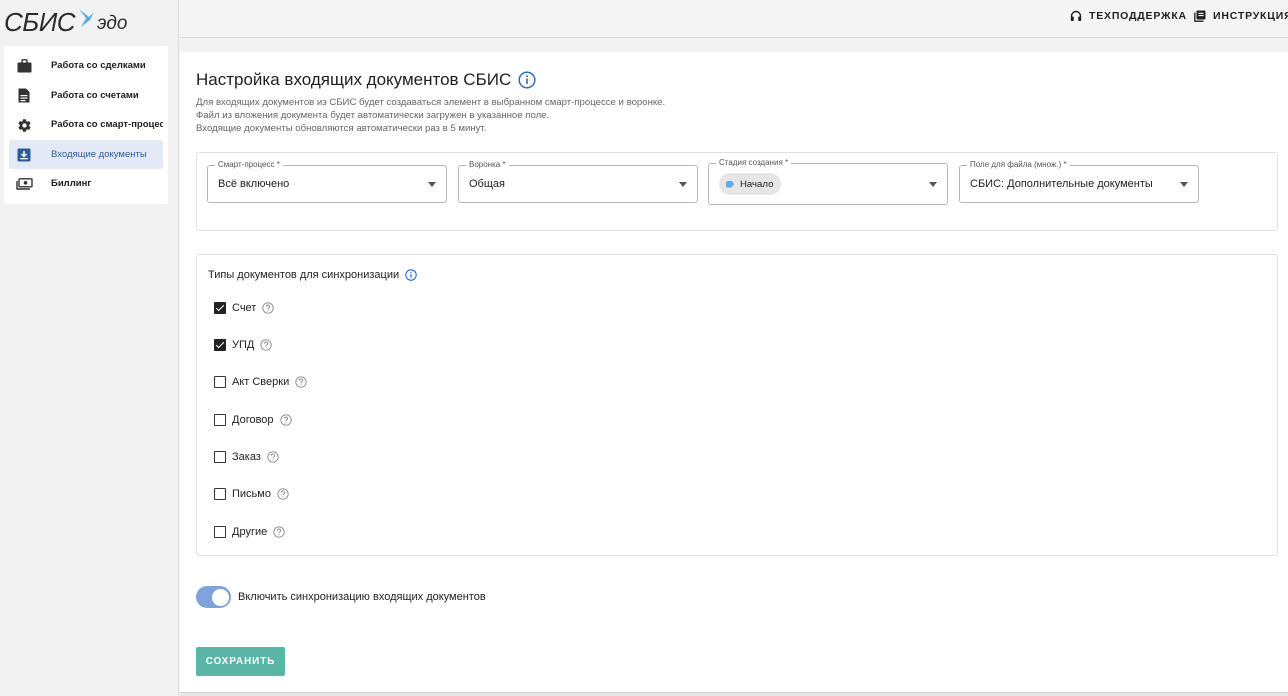 This screenshot has height=696, width=1288. I want to click on doc-type-checkbox-row: Заказ, so click(246, 457).